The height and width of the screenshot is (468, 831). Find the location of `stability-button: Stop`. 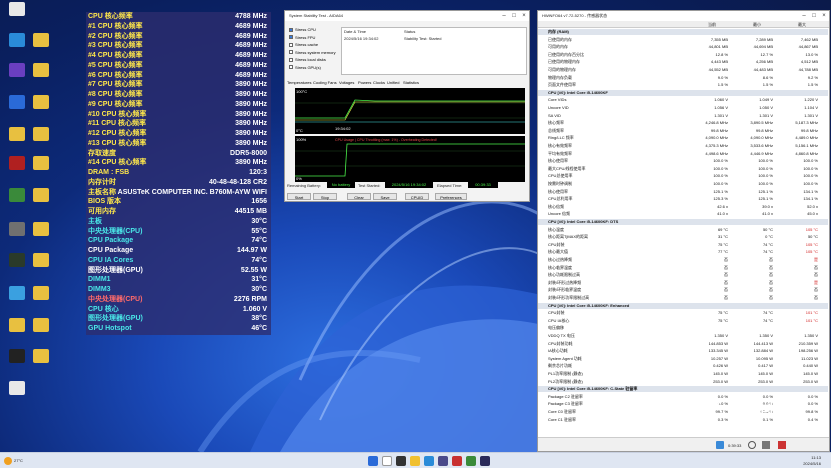

stability-button: Stop is located at coordinates (325, 196).